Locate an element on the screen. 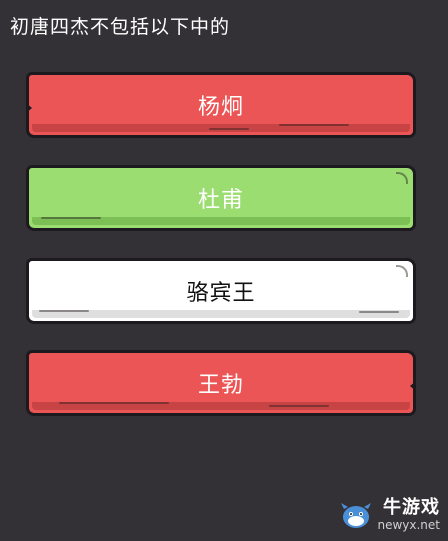 Image resolution: width=448 pixels, height=541 pixels. option-label: 骆宾王 is located at coordinates (221, 293).